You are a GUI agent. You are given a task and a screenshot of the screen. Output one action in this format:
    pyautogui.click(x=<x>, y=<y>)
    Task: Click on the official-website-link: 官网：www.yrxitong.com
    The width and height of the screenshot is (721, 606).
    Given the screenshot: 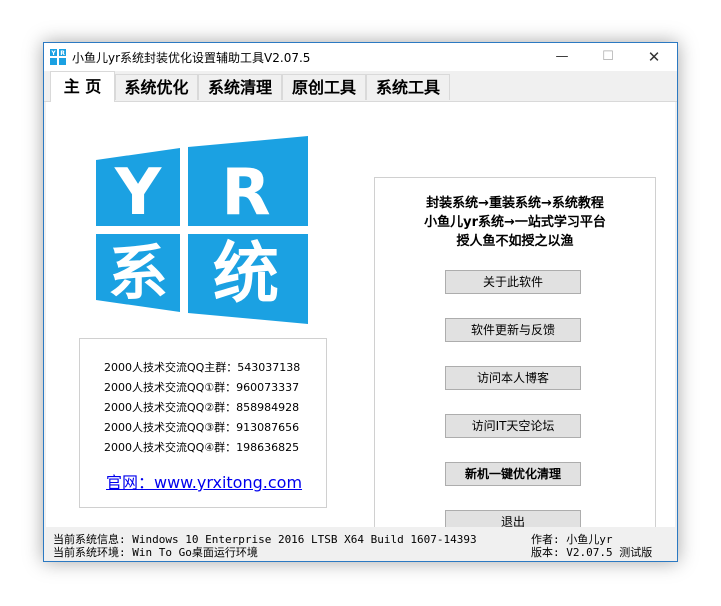 What is the action you would take?
    pyautogui.click(x=204, y=481)
    